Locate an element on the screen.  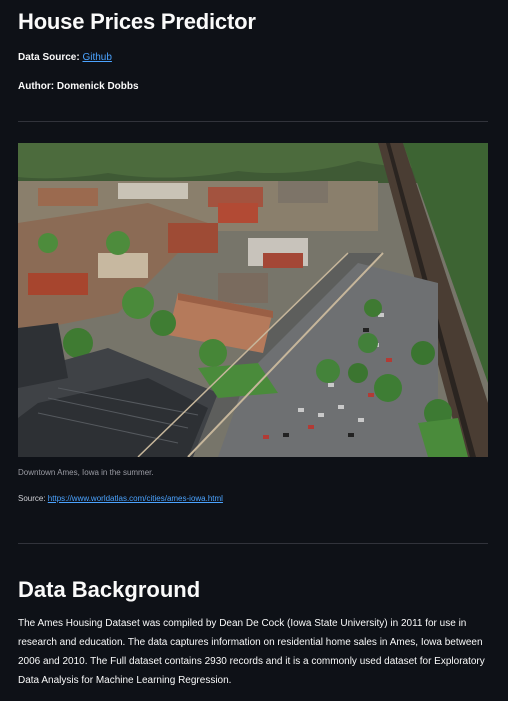
page-title: House Prices Predictor is located at coordinates (137, 21).